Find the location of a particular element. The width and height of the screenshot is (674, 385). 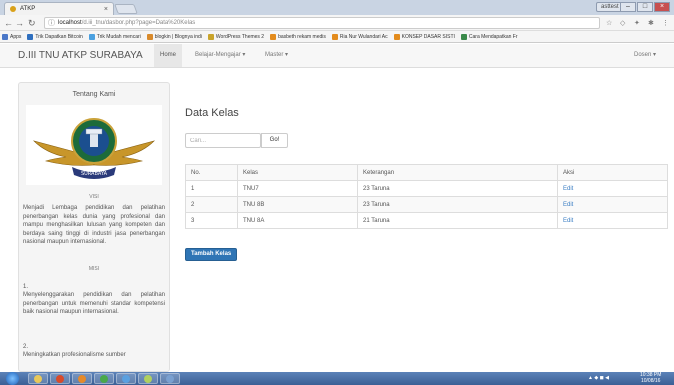

nav-user-dosen: Dosen ▾ is located at coordinates (645, 55).